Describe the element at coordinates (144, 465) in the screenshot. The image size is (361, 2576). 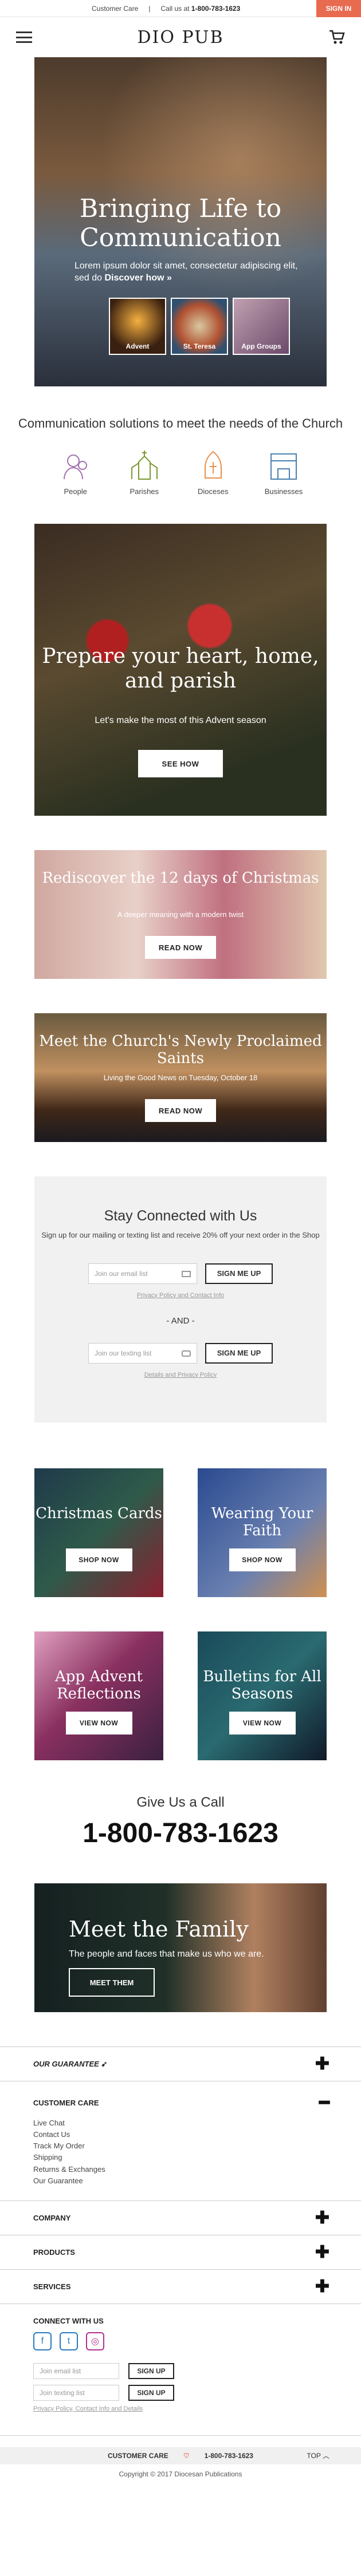
I see `church-icon` at that location.